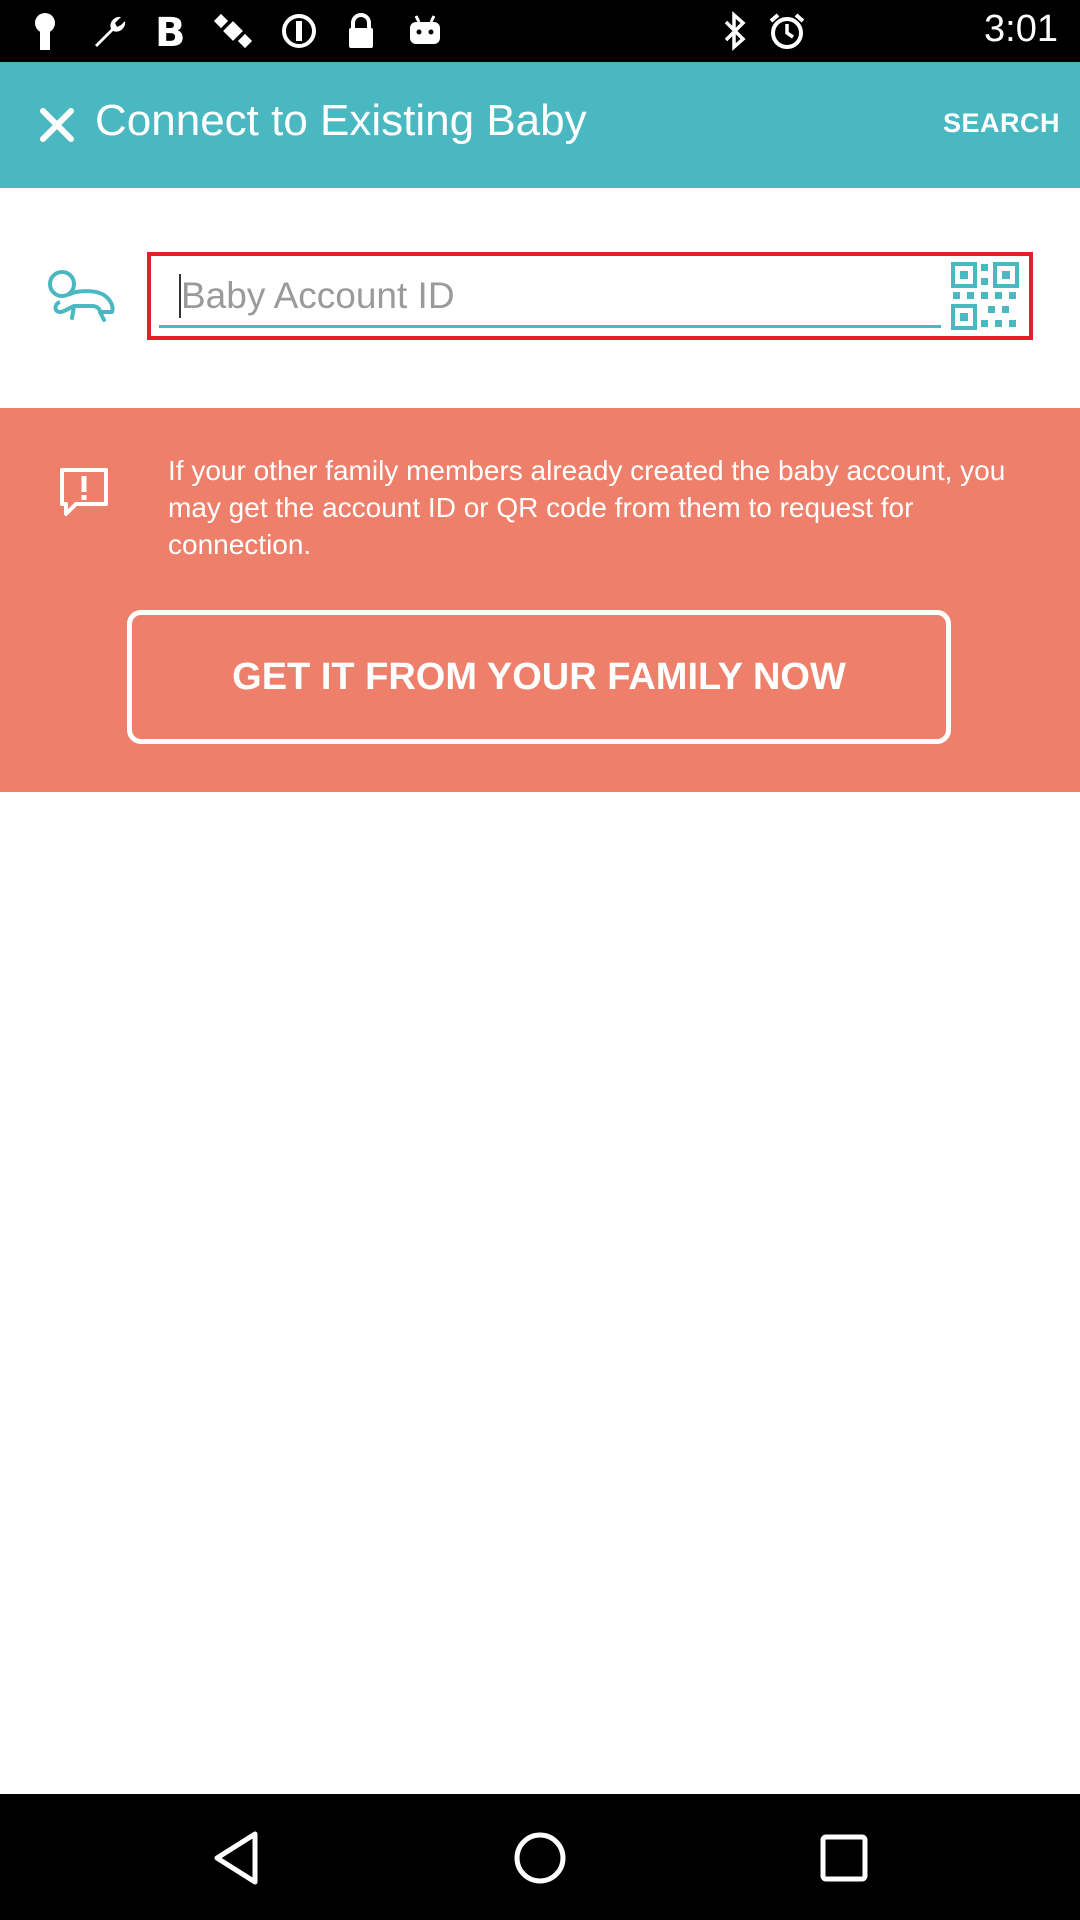 The image size is (1080, 1920). I want to click on qr-code-icon, so click(985, 296).